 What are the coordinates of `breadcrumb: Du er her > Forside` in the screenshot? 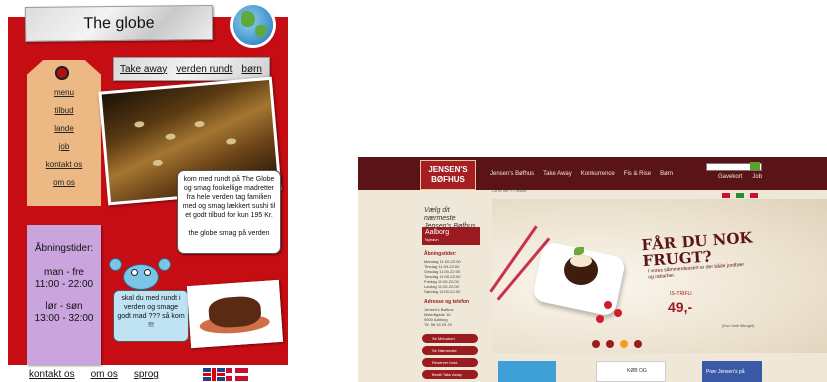 It's located at (509, 190).